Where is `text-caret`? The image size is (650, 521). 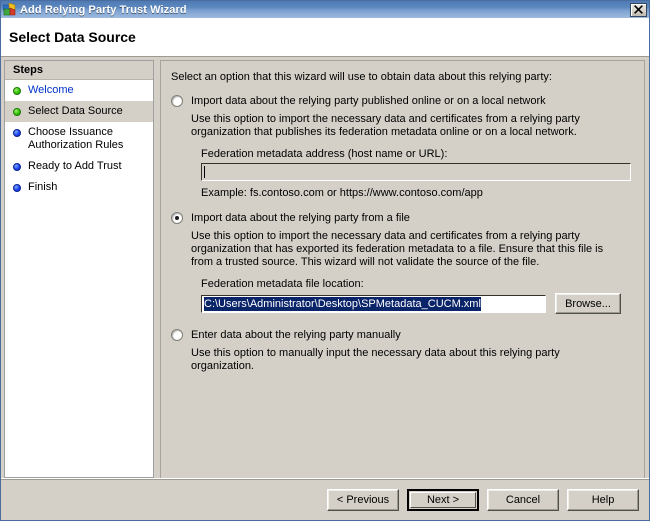
text-caret is located at coordinates (204, 172).